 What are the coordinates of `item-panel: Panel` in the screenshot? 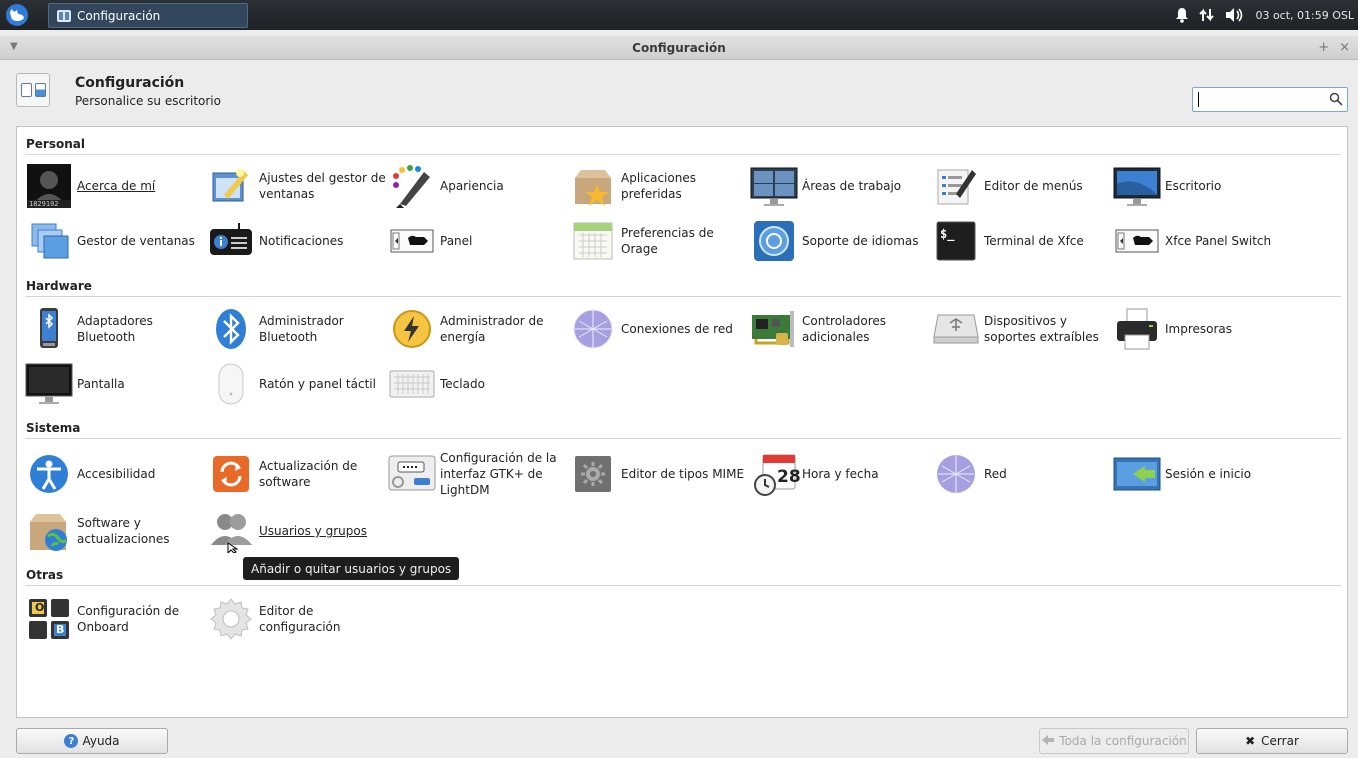 It's located at (478, 241).